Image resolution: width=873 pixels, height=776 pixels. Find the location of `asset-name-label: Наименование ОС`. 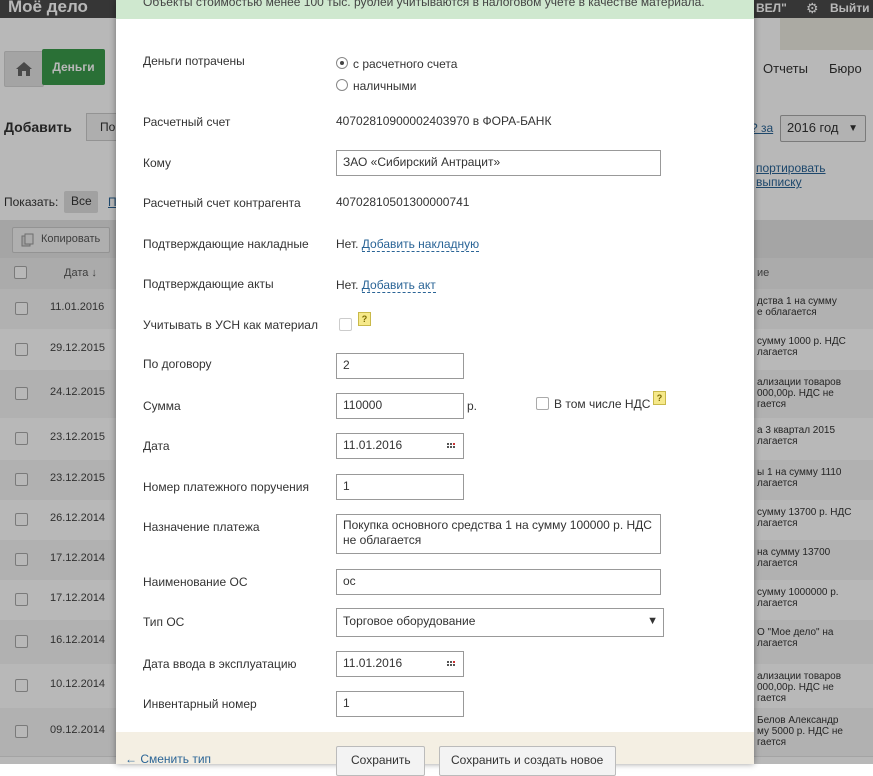

asset-name-label: Наименование ОС is located at coordinates (195, 582).